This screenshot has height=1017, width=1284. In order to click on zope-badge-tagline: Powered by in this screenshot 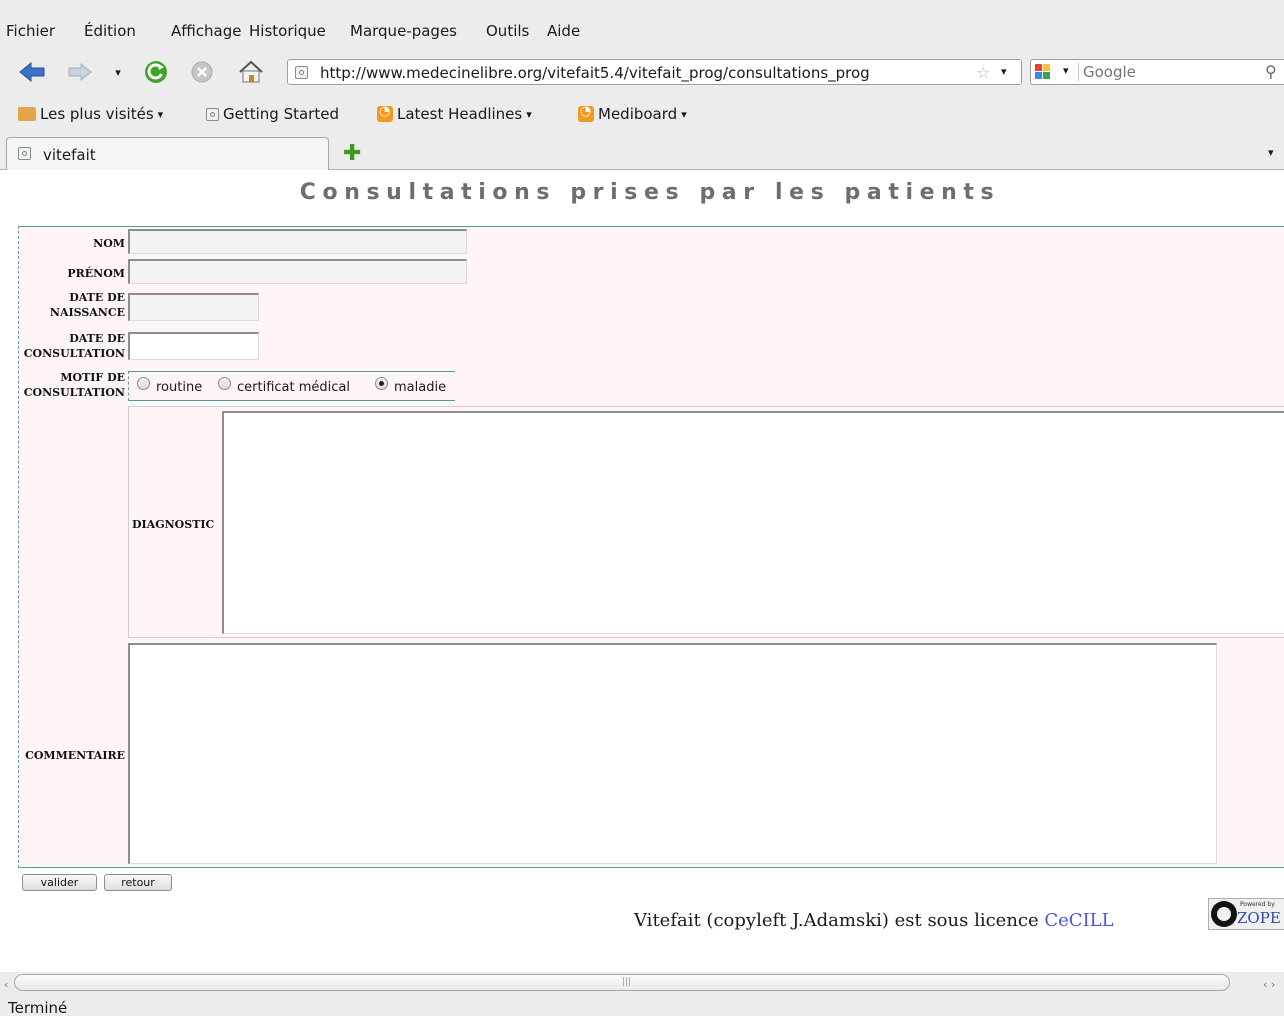, I will do `click(1257, 904)`.